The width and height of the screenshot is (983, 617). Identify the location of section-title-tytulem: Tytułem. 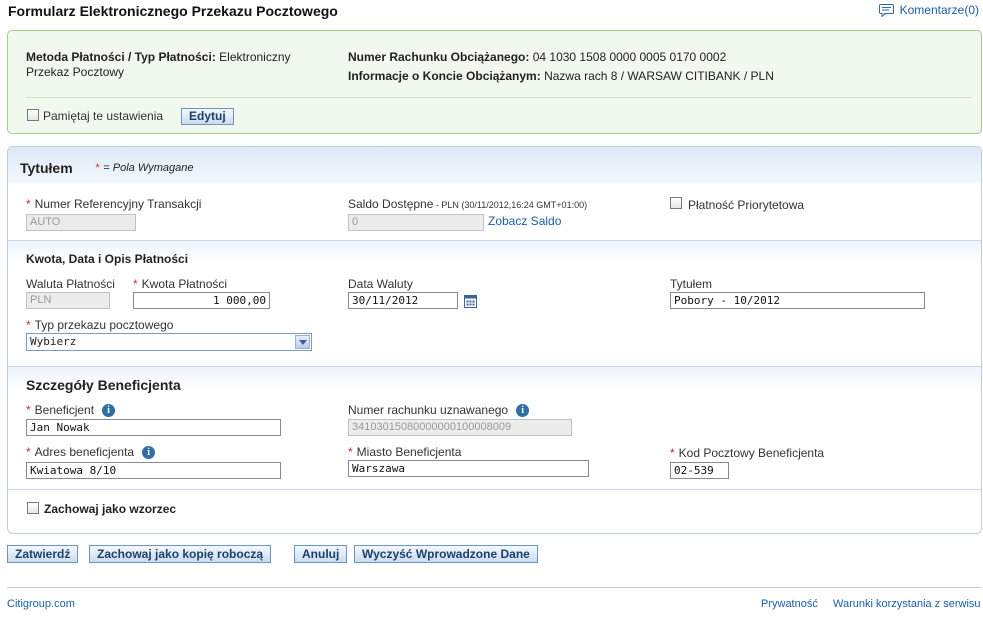
(46, 168).